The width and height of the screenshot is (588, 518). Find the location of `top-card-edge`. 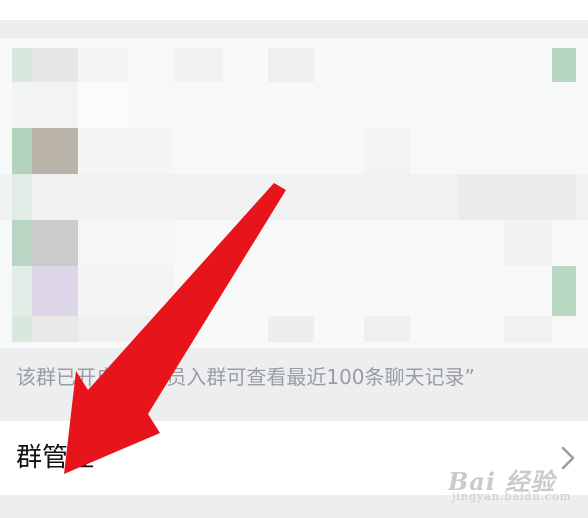

top-card-edge is located at coordinates (294, 10).